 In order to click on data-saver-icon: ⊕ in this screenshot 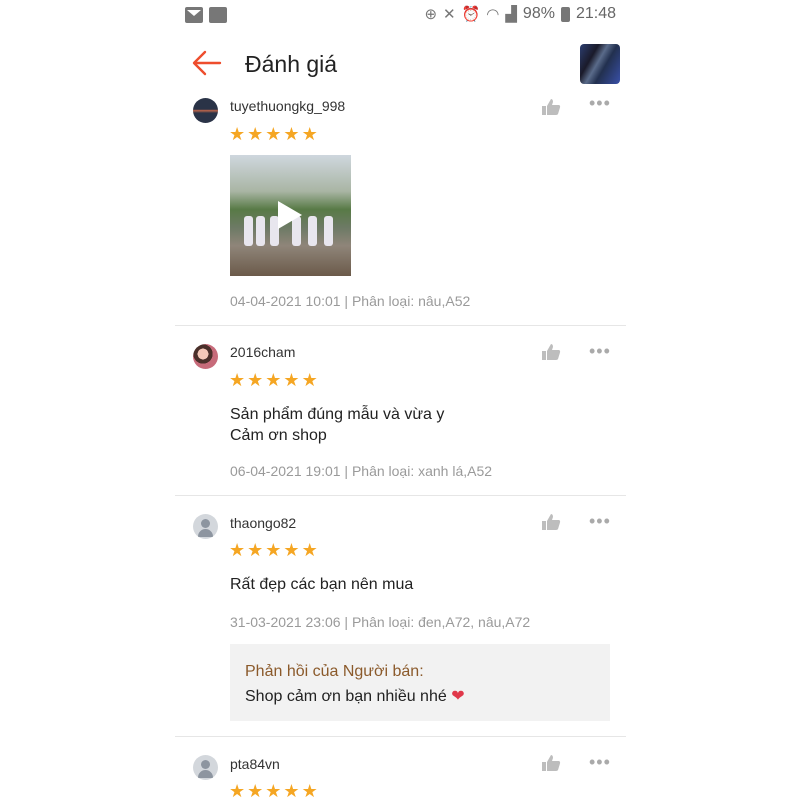, I will do `click(431, 14)`.